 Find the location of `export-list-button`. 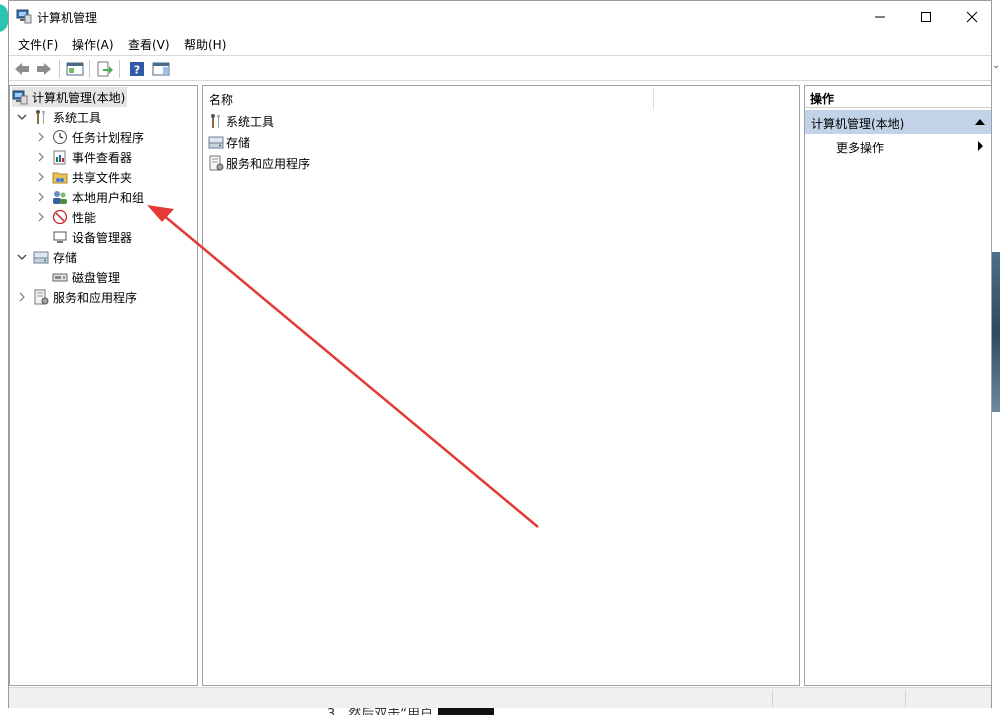

export-list-button is located at coordinates (105, 69).